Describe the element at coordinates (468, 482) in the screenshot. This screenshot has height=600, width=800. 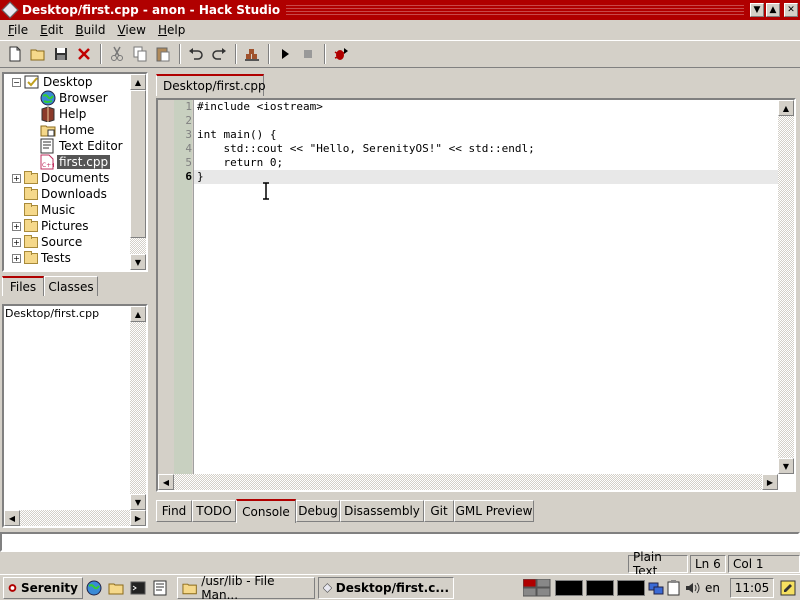
I see `editor-hscrollbar: ◀ ▶` at that location.